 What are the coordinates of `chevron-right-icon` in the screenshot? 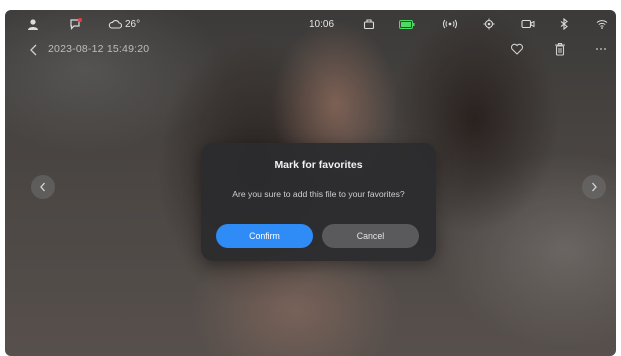 It's located at (594, 187).